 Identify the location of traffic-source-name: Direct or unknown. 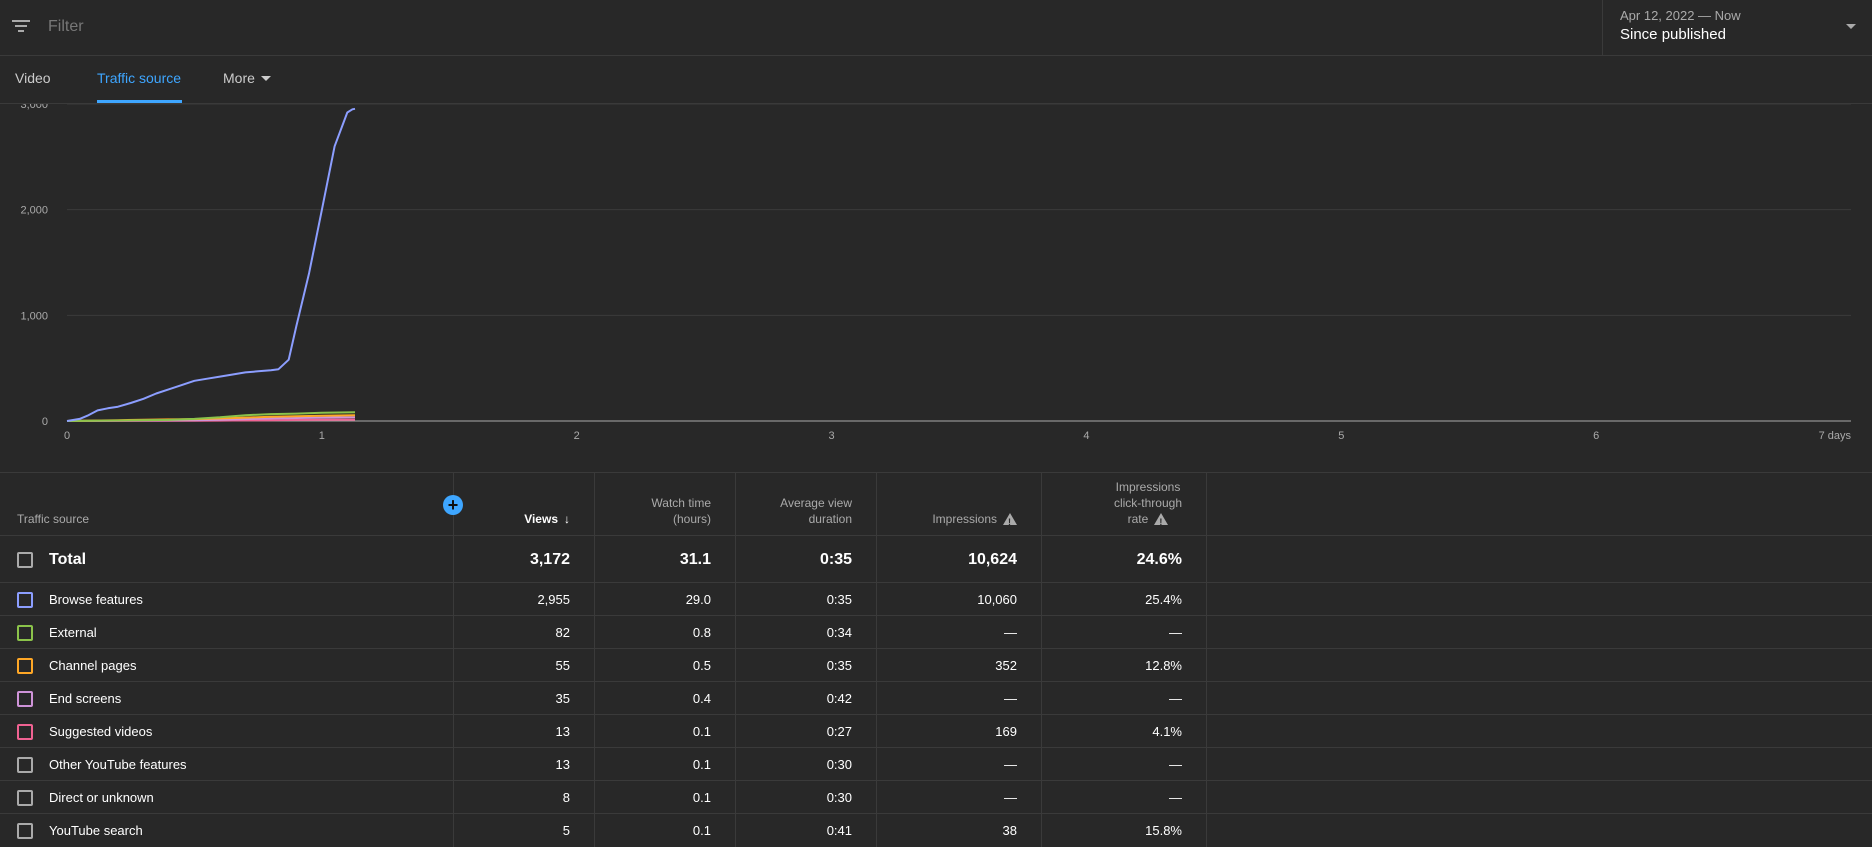
(101, 797).